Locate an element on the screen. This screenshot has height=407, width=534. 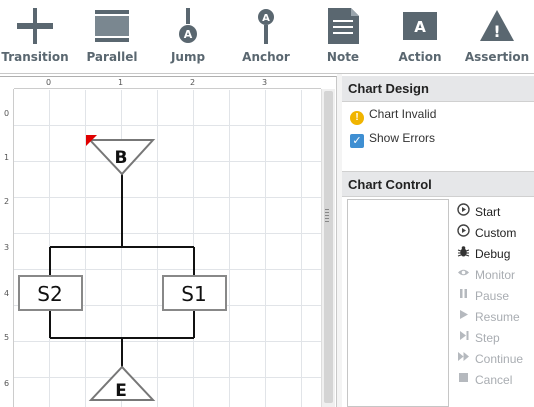
end-node: E is located at coordinates (122, 383).